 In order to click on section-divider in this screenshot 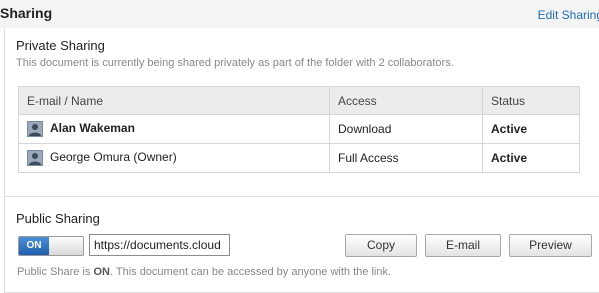, I will do `click(301, 196)`.